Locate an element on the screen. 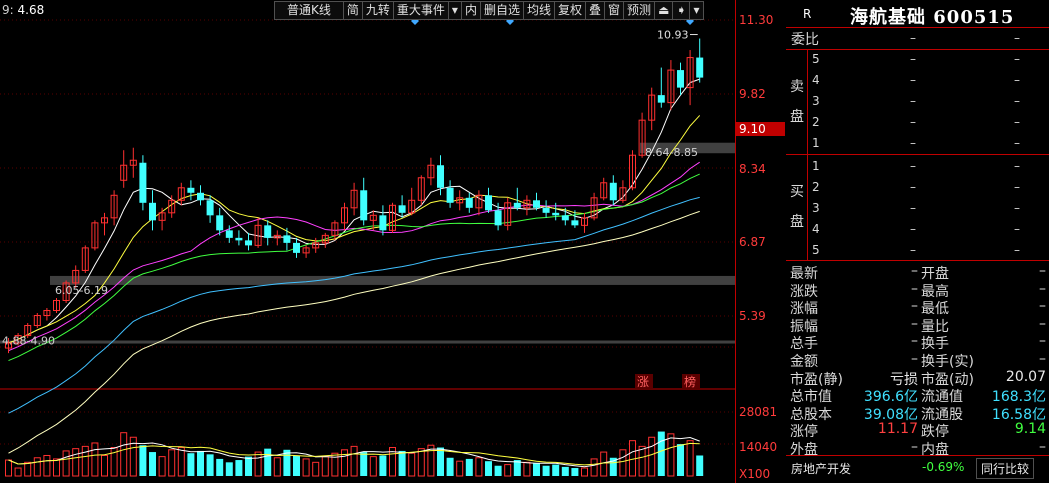  stock-name: 海航基础 600515 is located at coordinates (932, 17).